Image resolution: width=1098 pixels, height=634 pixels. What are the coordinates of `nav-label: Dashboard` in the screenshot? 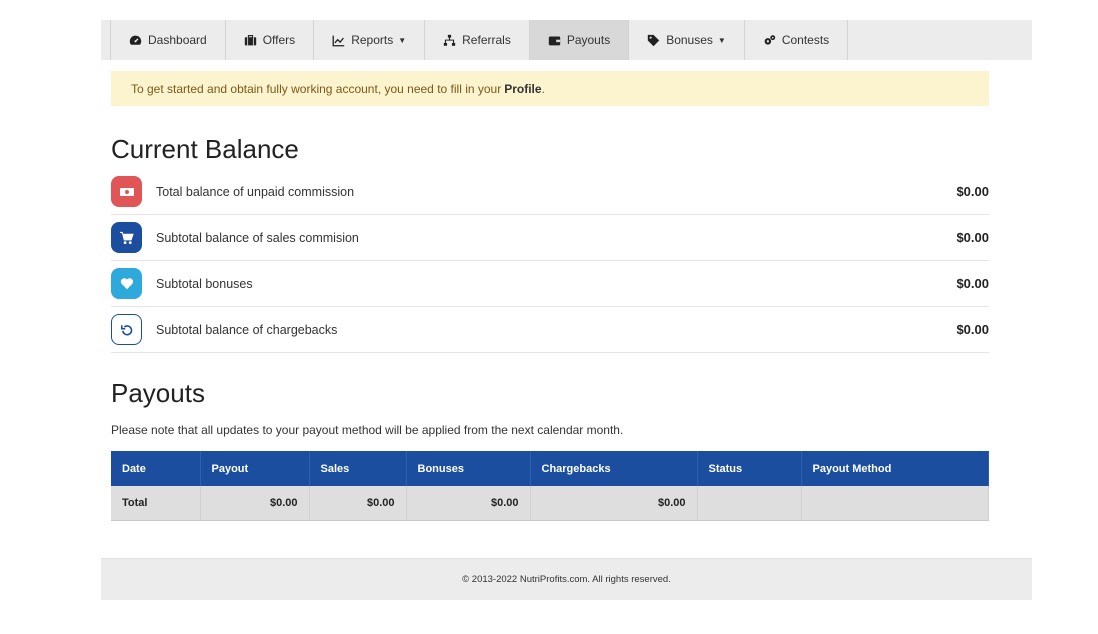 It's located at (177, 40).